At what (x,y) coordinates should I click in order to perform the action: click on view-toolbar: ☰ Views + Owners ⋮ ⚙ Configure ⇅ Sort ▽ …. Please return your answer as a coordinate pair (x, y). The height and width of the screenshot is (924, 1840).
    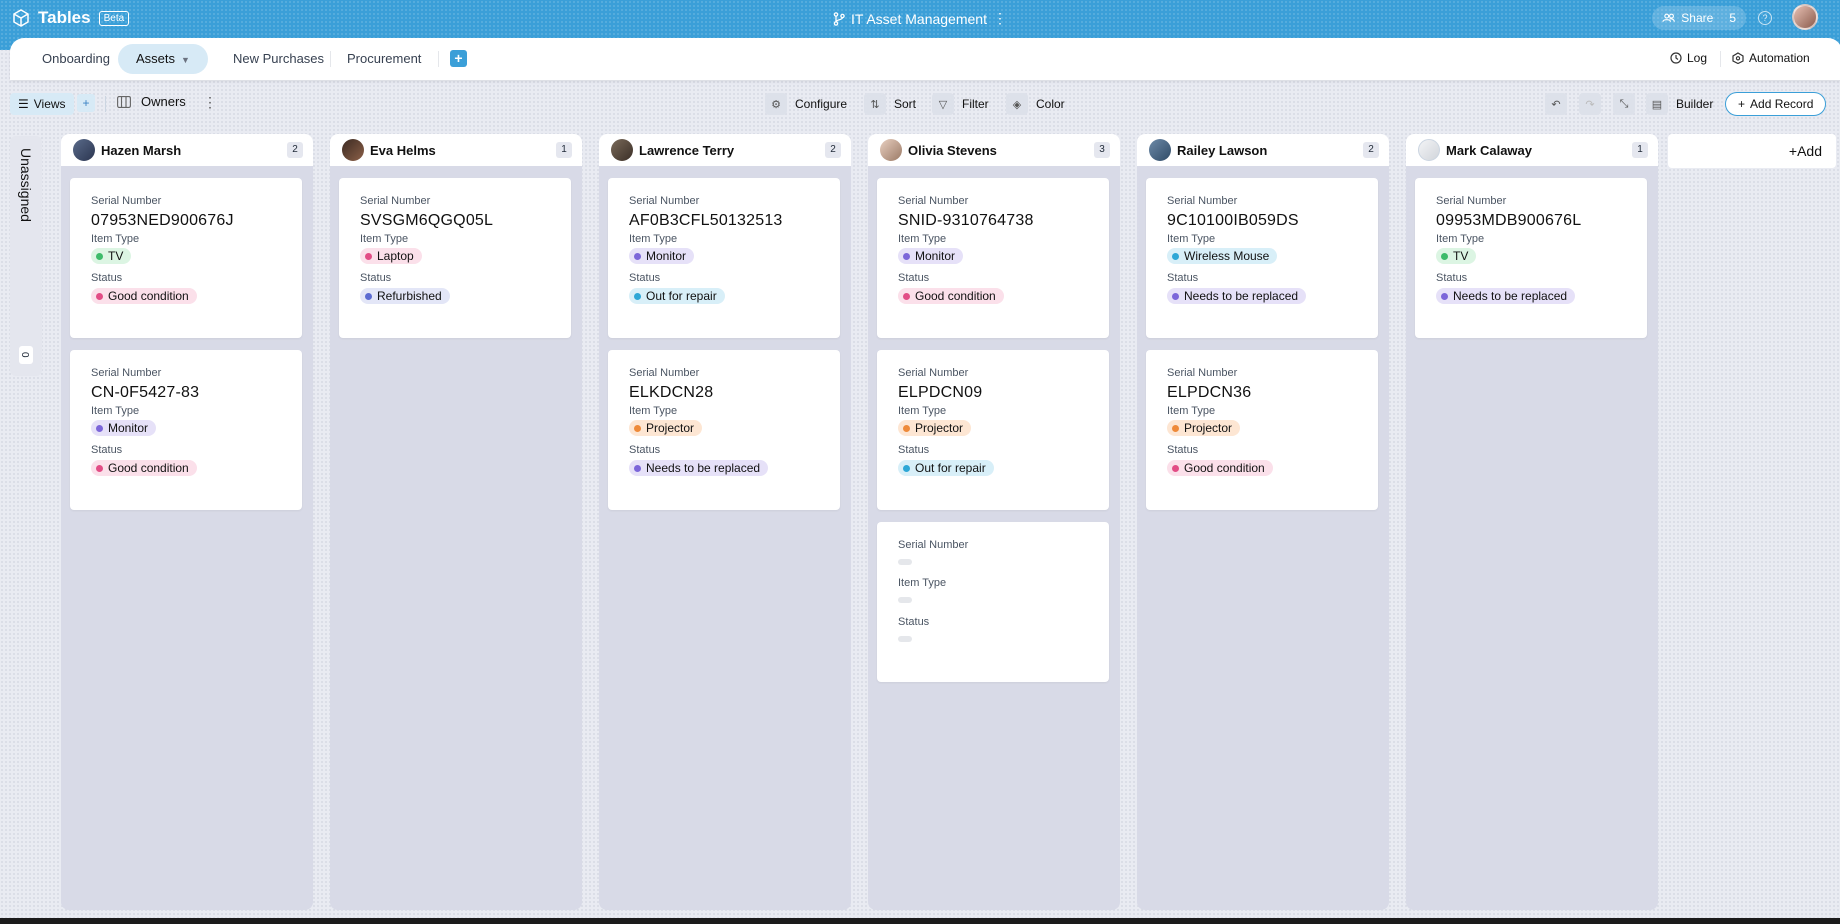
    Looking at the image, I should click on (920, 104).